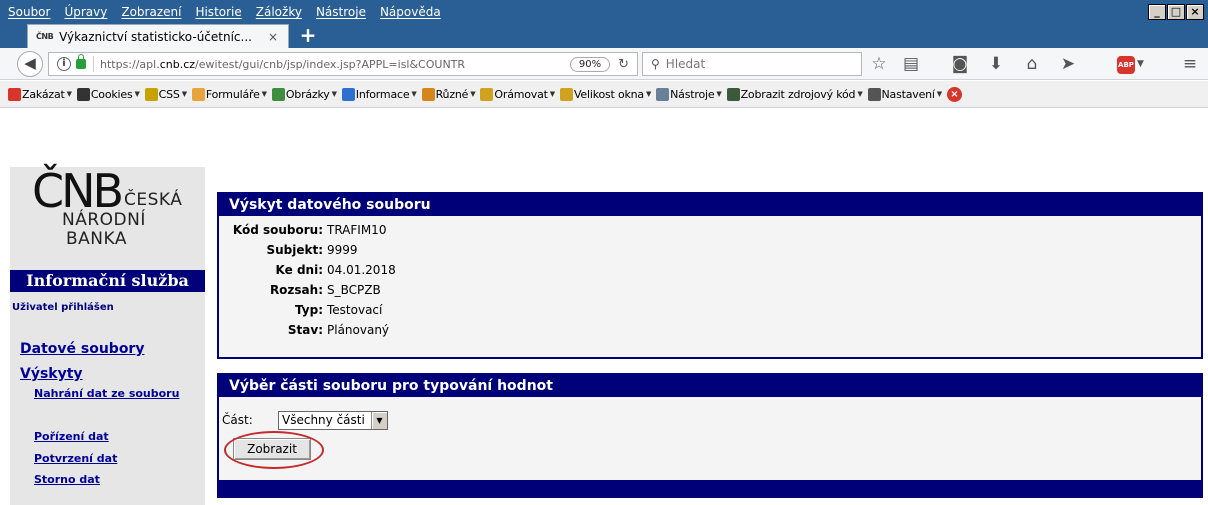 The image size is (1208, 505). I want to click on menu-item-zalozky: Záložky, so click(279, 12).